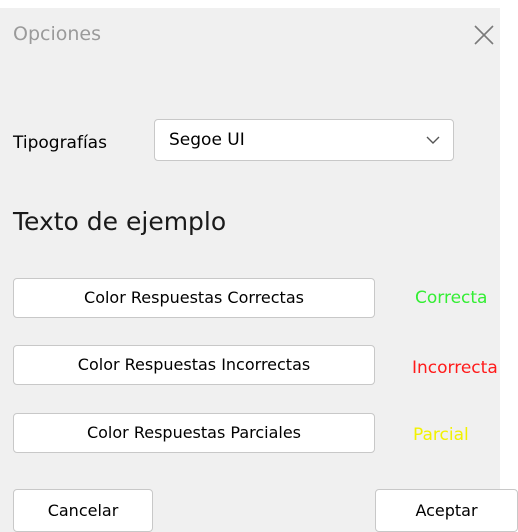 Image resolution: width=518 pixels, height=532 pixels. What do you see at coordinates (120, 221) in the screenshot?
I see `sample-text: Texto de ejemplo` at bounding box center [120, 221].